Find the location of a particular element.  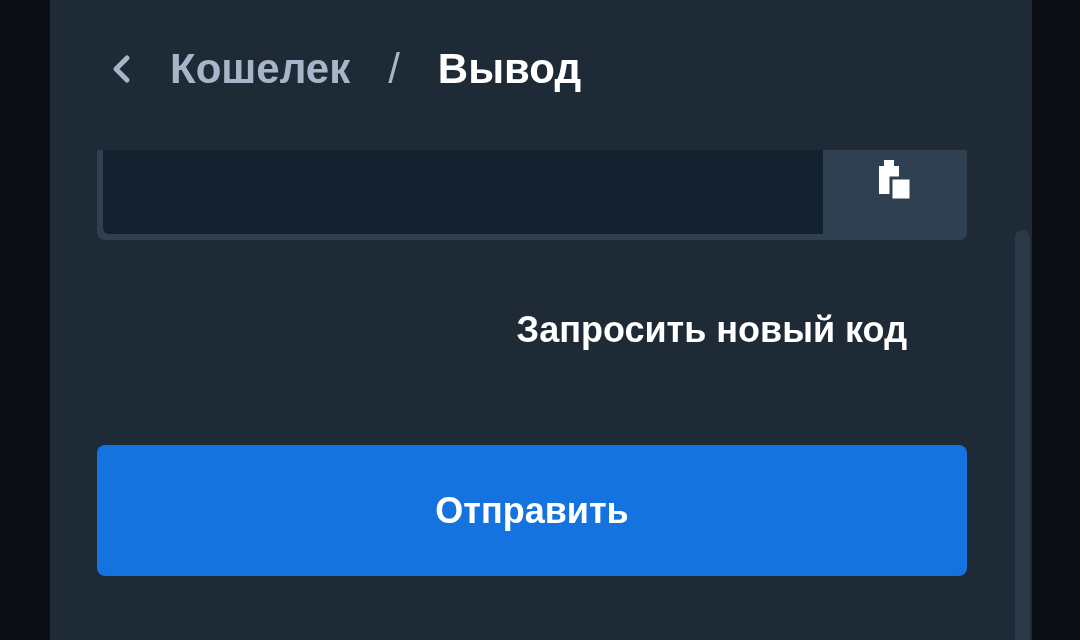

code-field is located at coordinates (532, 195).